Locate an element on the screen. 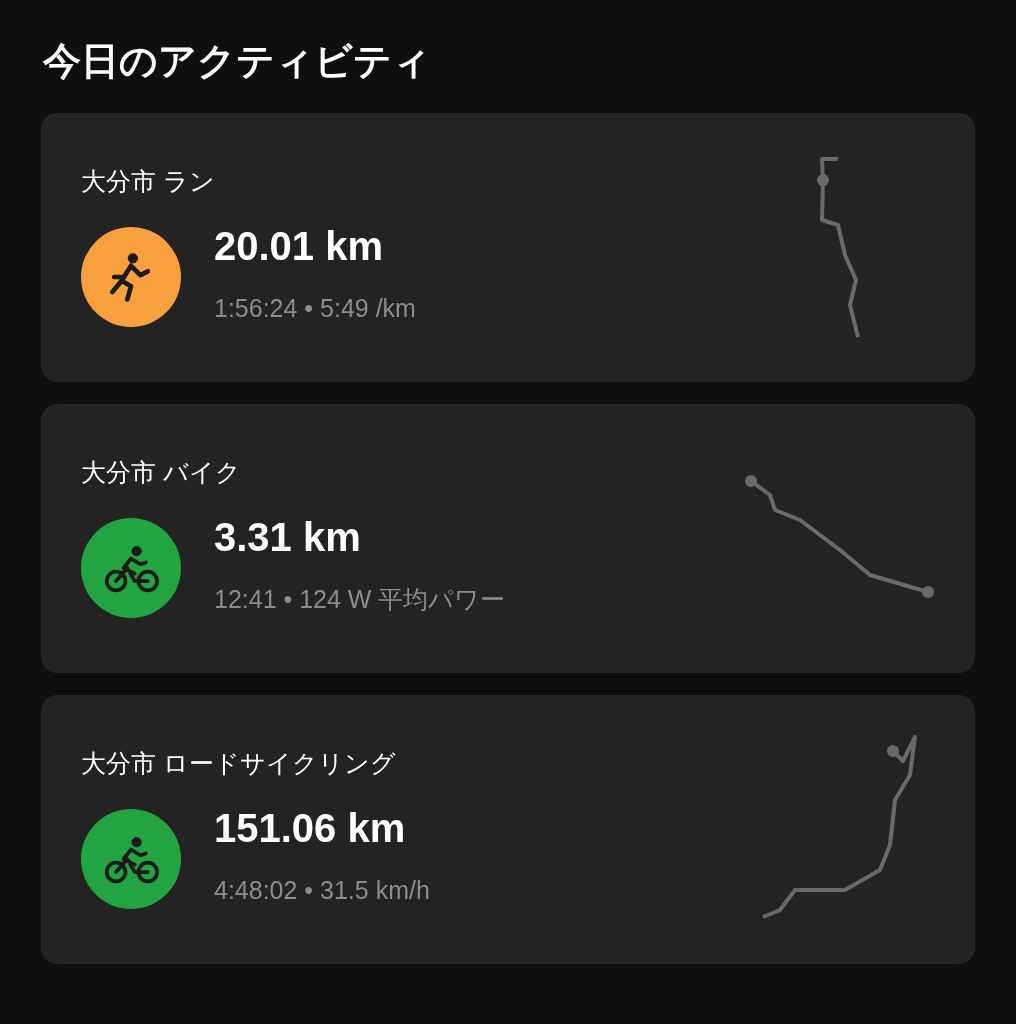 Image resolution: width=1016 pixels, height=1024 pixels. activity-stats: 4:48:02 • 31.5 km/h is located at coordinates (322, 890).